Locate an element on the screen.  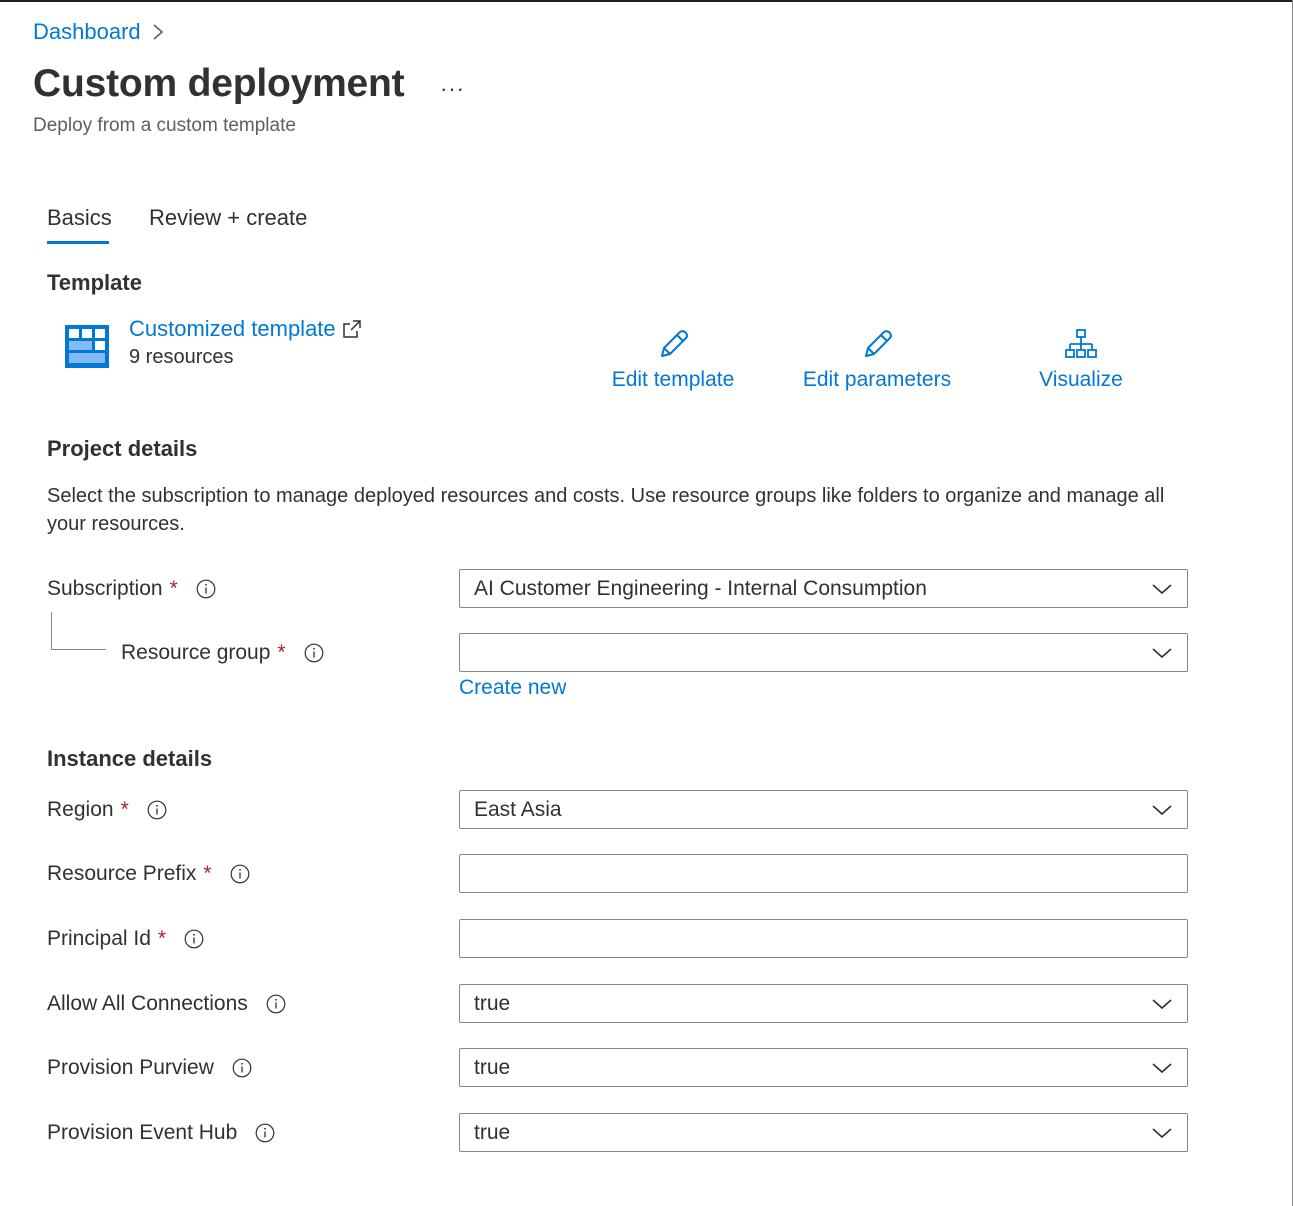
region-value: East Asia is located at coordinates (518, 809).